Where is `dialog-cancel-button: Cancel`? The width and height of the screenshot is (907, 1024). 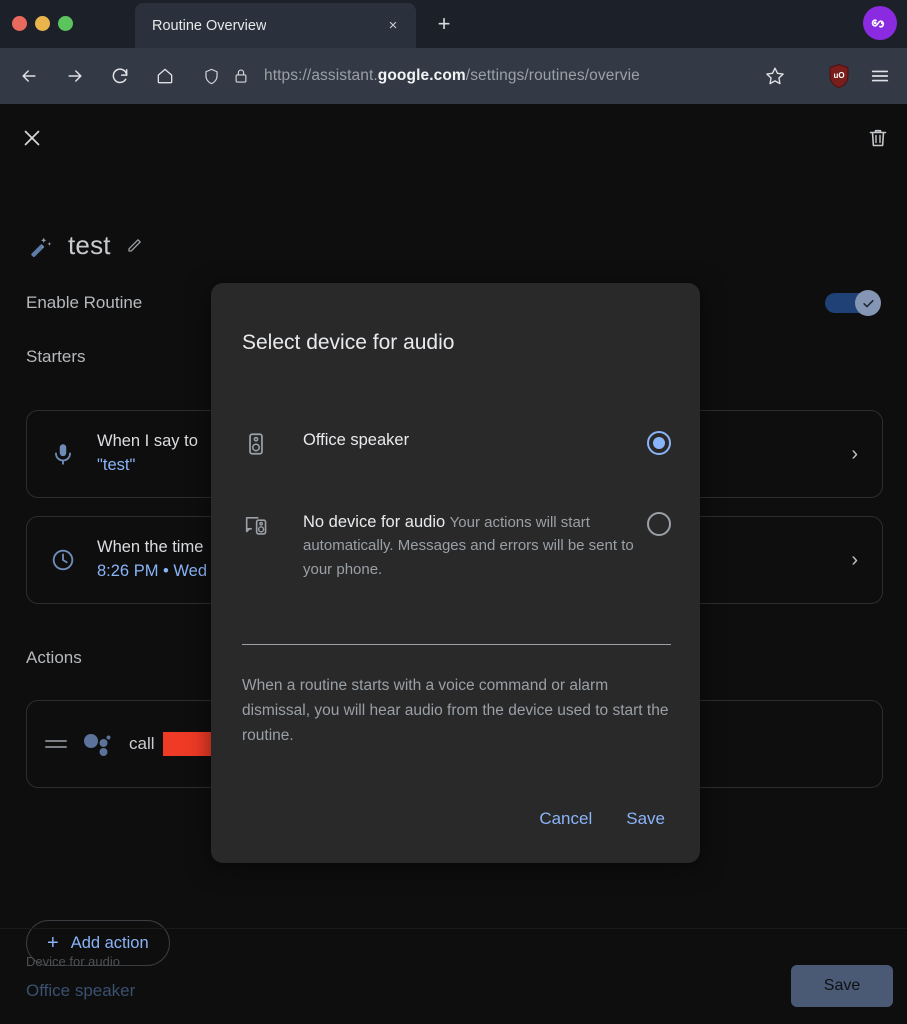
dialog-cancel-button: Cancel is located at coordinates (565, 819).